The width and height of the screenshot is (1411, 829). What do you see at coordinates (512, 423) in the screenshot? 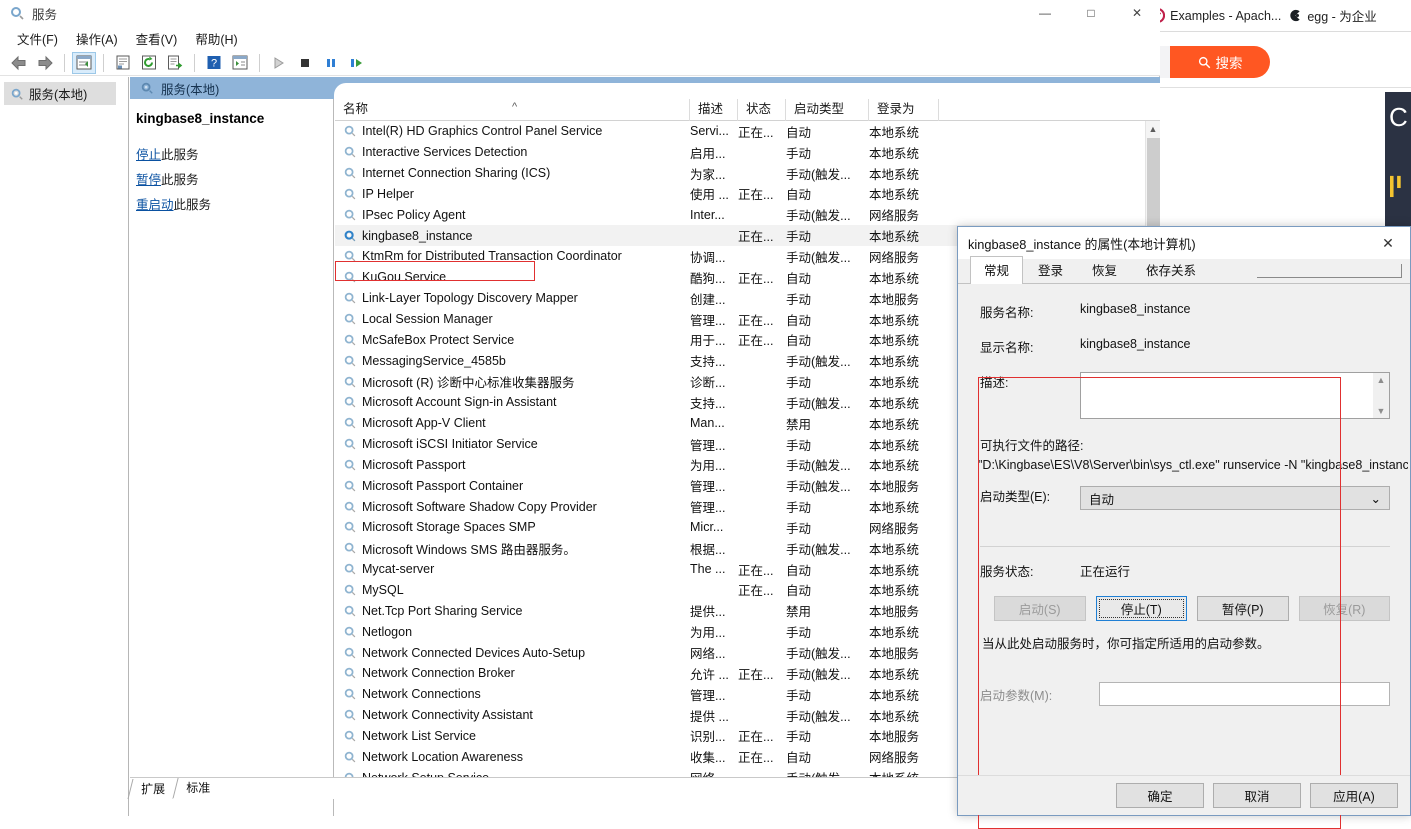
I see `cell-name: Microsoft App-V Client` at bounding box center [512, 423].